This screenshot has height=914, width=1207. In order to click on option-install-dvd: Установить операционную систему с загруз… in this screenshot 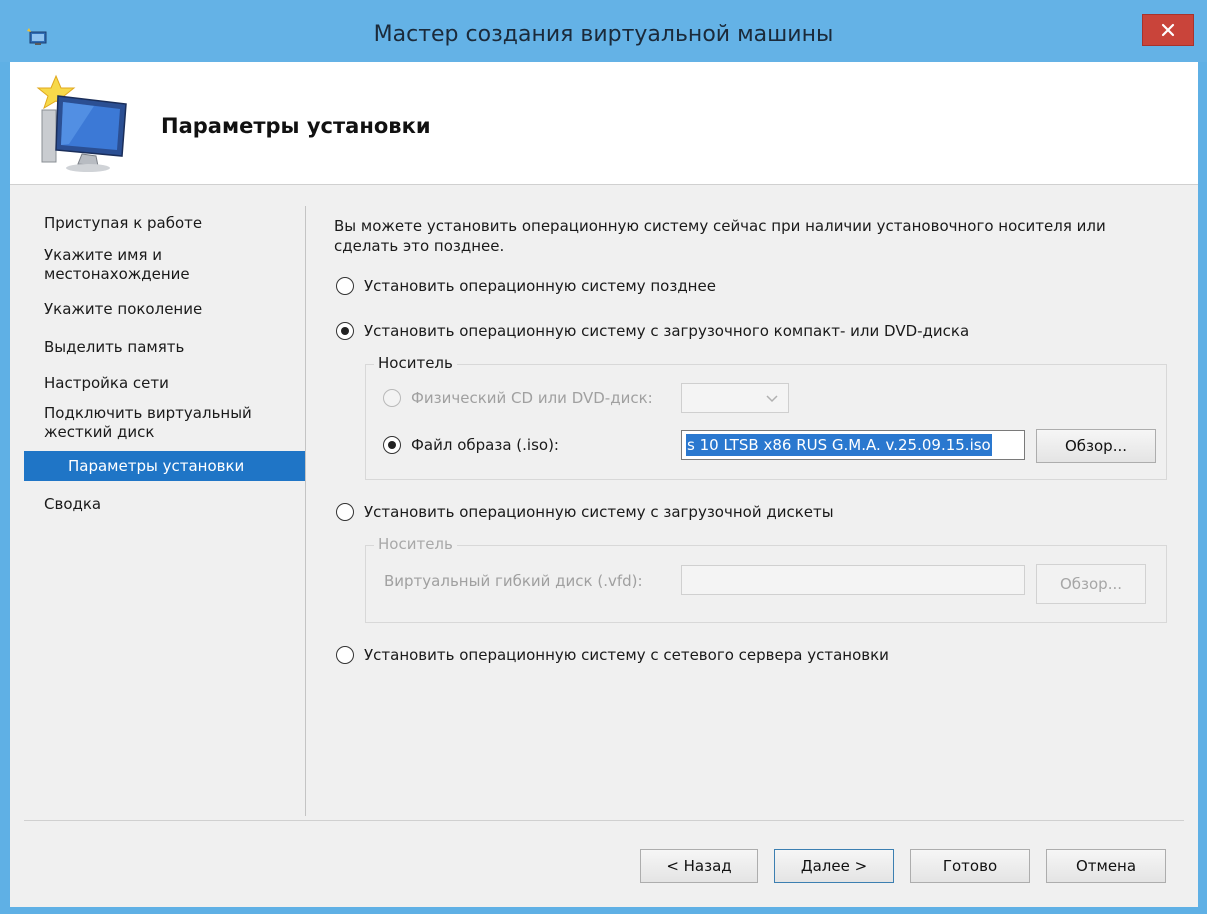, I will do `click(652, 331)`.